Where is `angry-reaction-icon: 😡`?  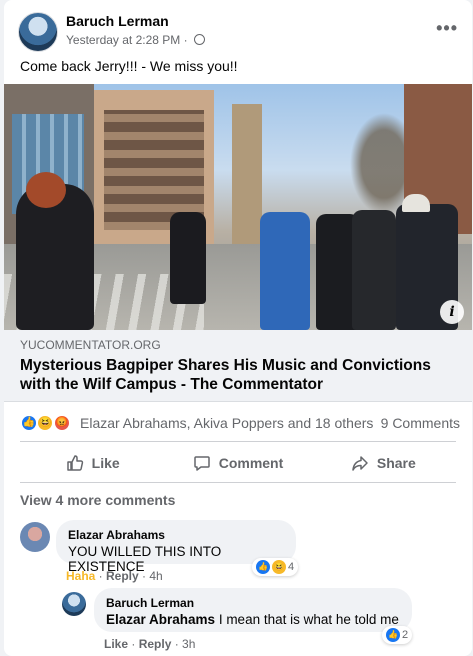
angry-reaction-icon: 😡 is located at coordinates (61, 423).